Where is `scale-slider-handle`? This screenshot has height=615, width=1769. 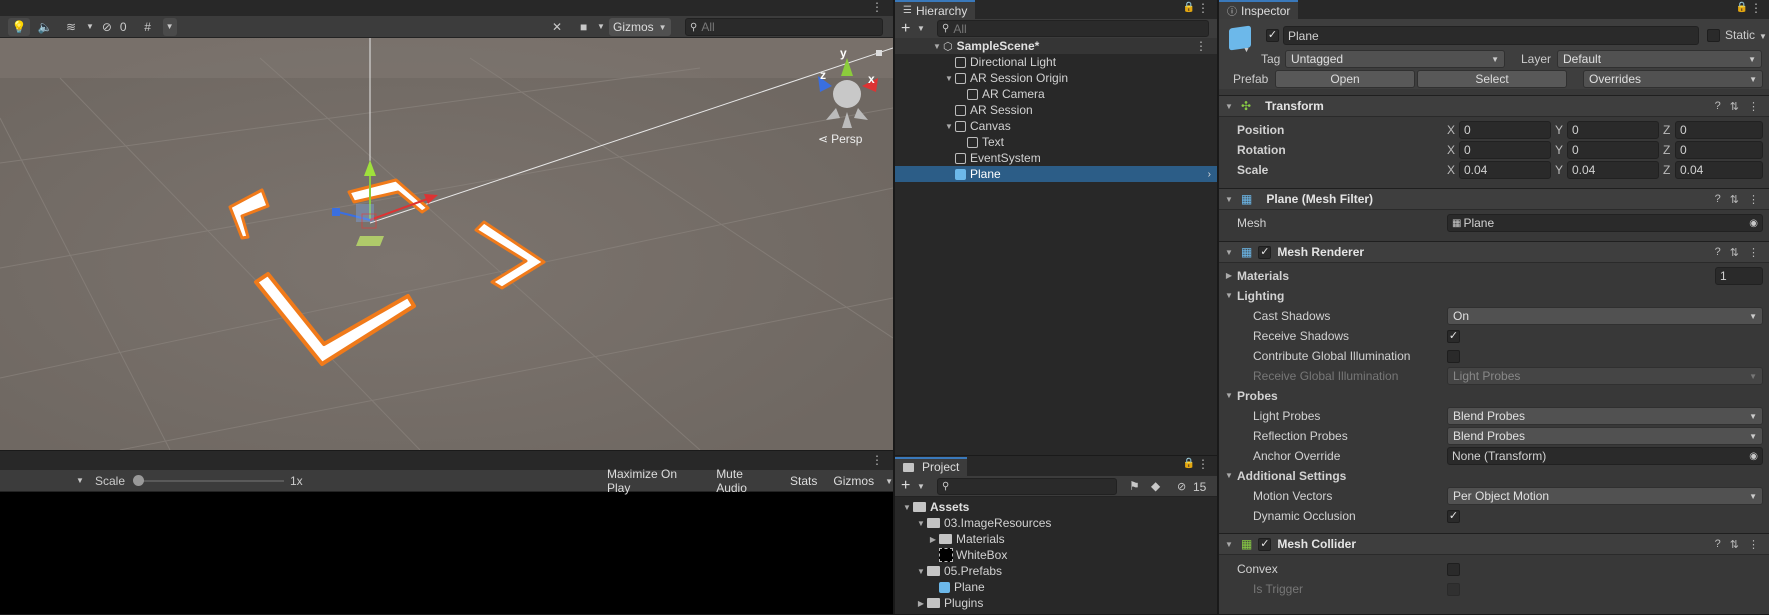 scale-slider-handle is located at coordinates (138, 480).